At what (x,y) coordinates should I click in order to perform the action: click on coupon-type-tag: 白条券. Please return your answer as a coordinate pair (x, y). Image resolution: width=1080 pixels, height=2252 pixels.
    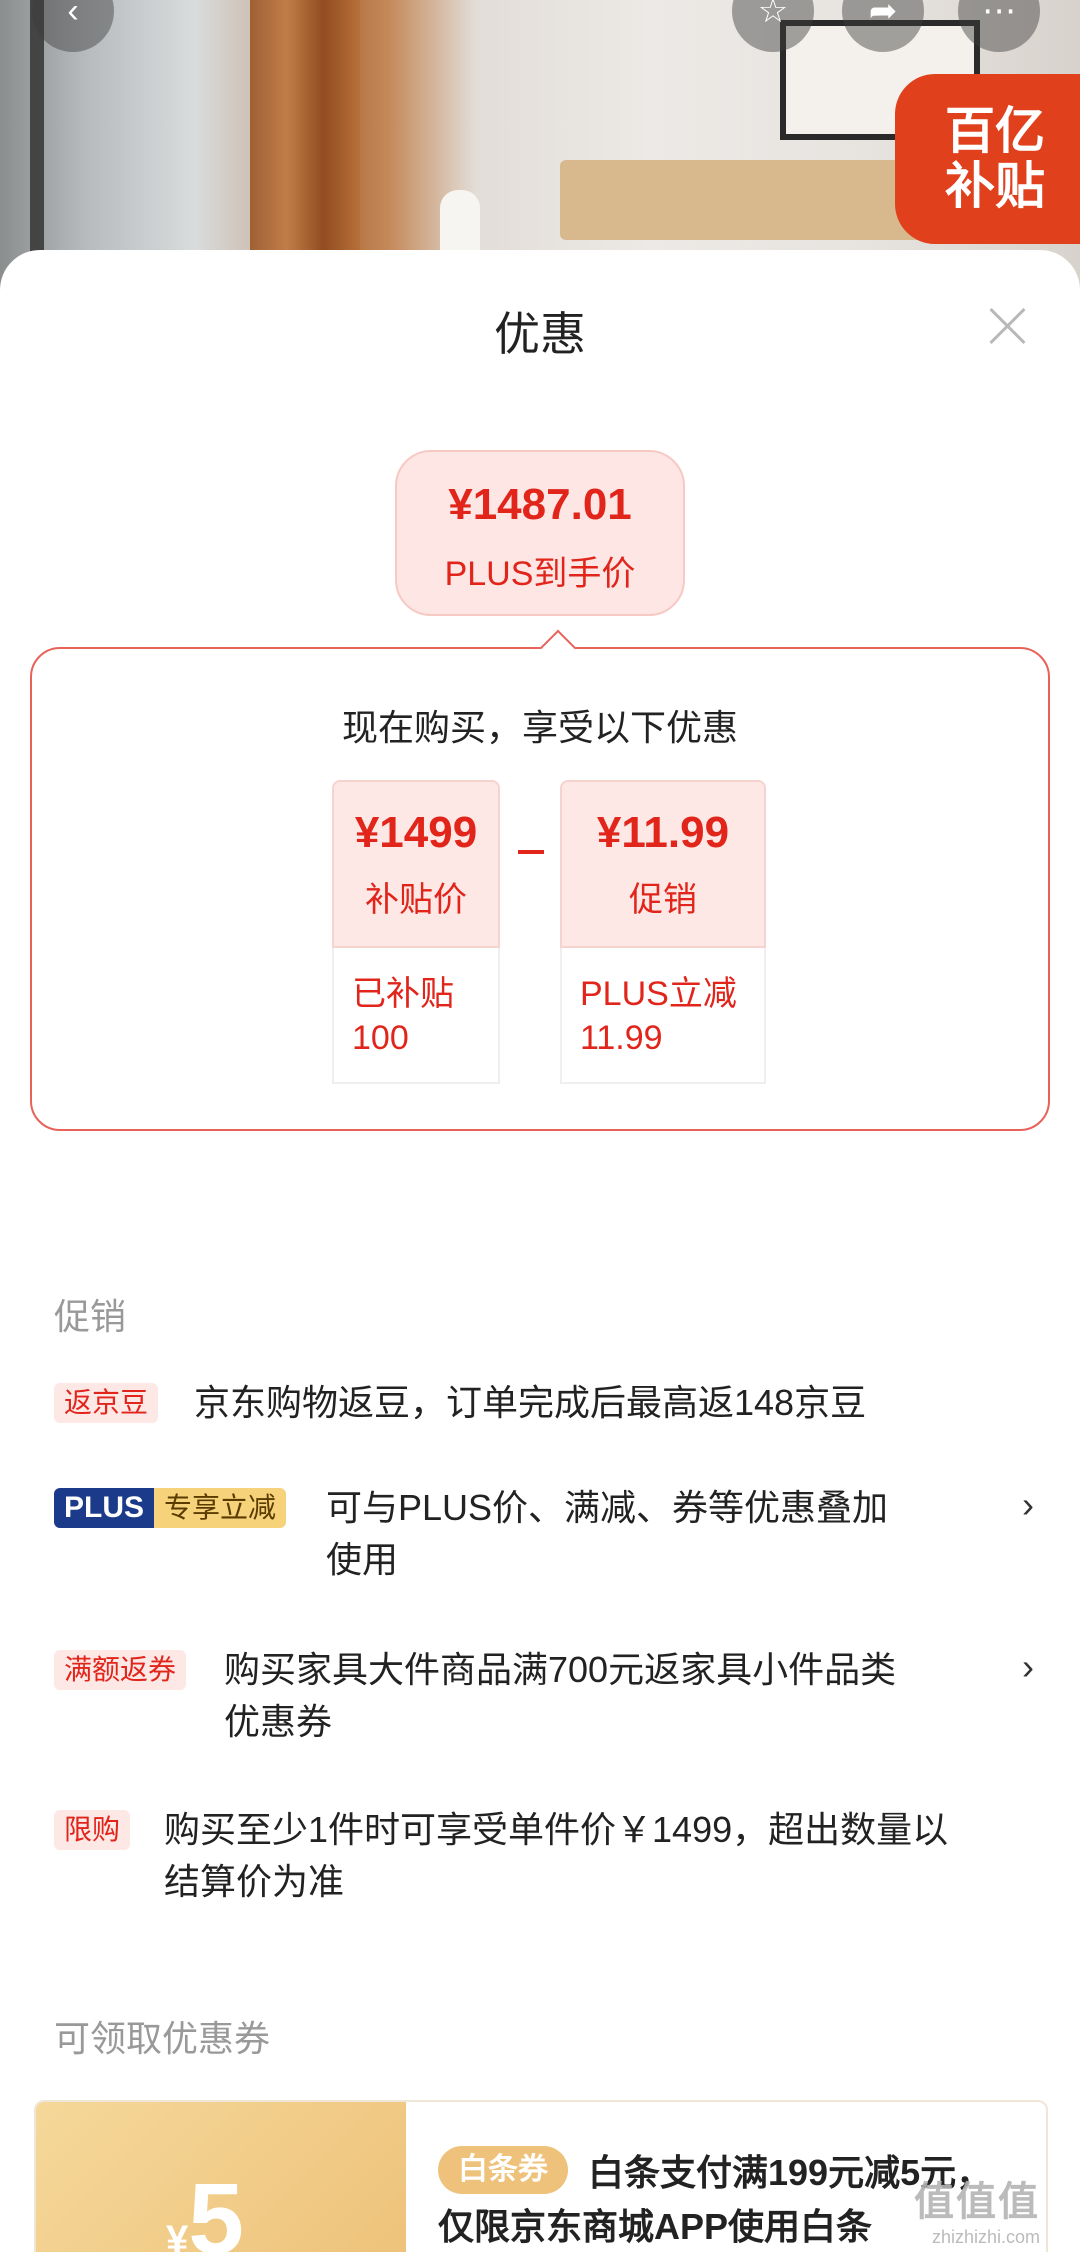
    Looking at the image, I should click on (503, 2170).